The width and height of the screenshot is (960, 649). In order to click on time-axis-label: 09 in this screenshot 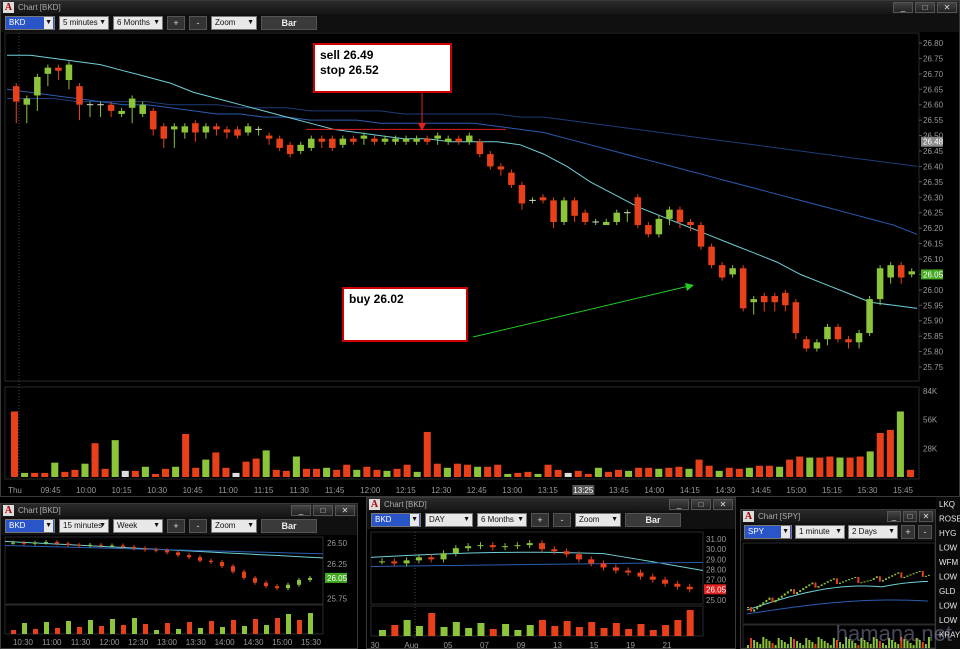, I will do `click(521, 645)`.